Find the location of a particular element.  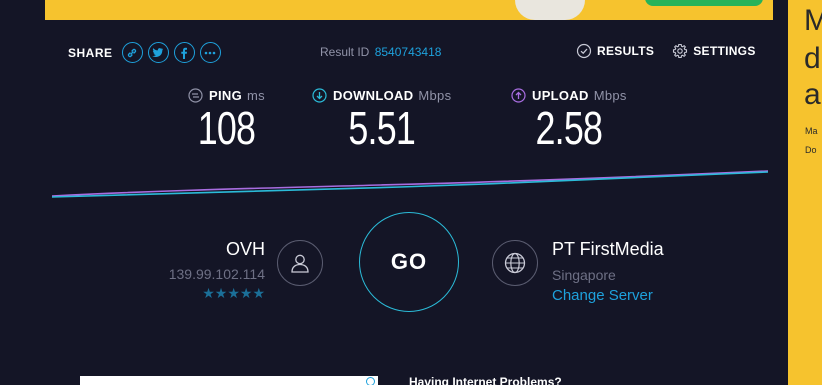

bottom-ad is located at coordinates (229, 380).